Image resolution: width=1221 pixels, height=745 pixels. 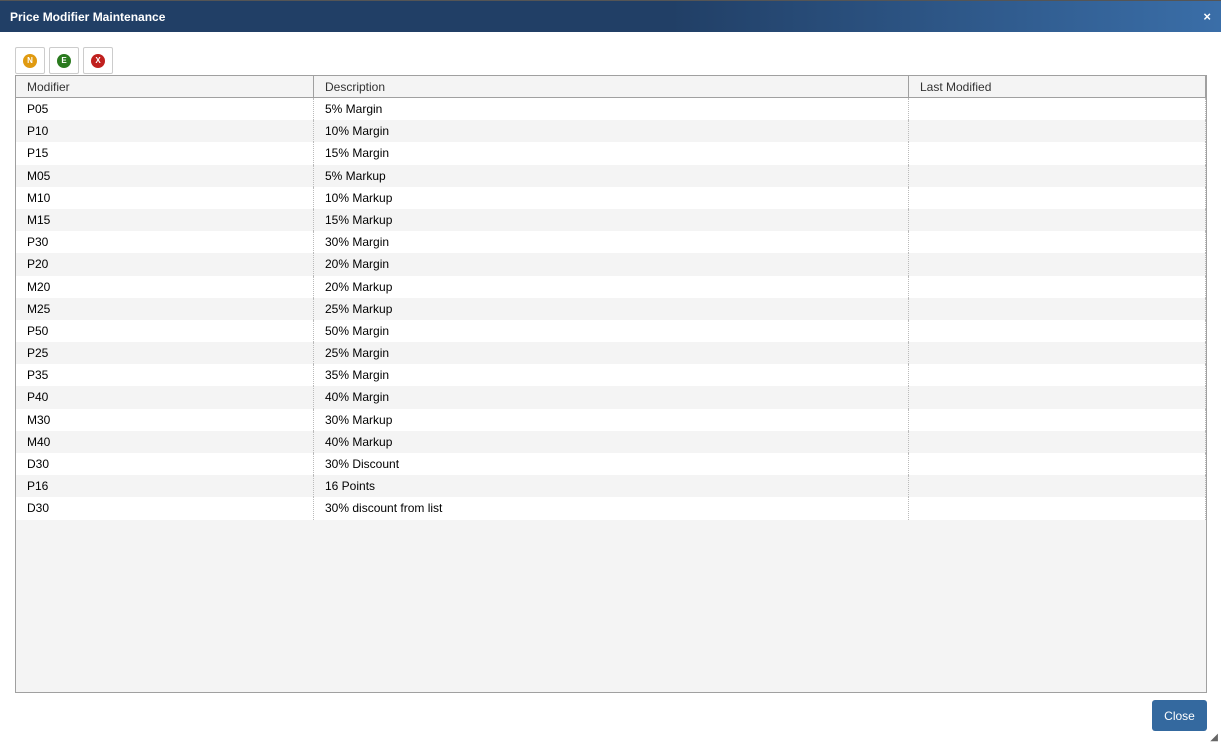 I want to click on table-row: M30 30% Markup, so click(x=611, y=419).